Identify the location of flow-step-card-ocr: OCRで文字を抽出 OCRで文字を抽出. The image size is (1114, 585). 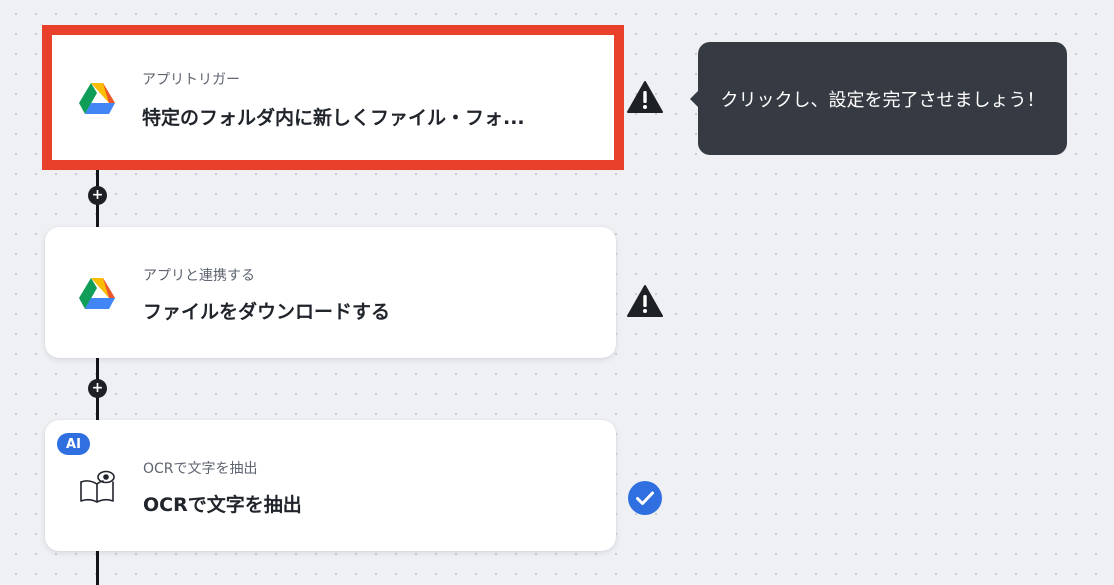
(330, 485).